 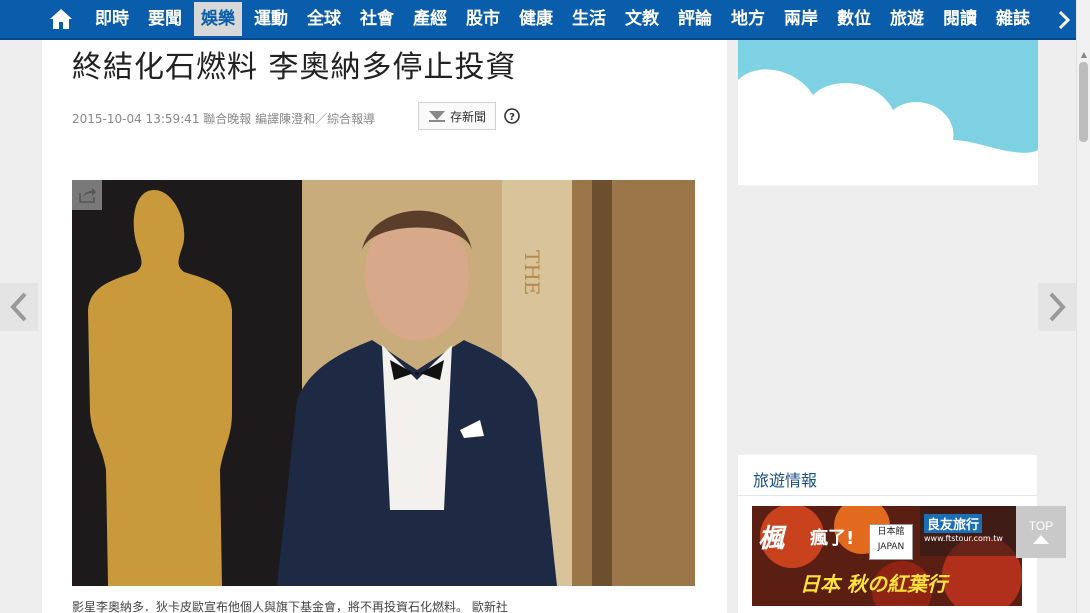 I want to click on nav-item-13: 兩岸, so click(x=801, y=19).